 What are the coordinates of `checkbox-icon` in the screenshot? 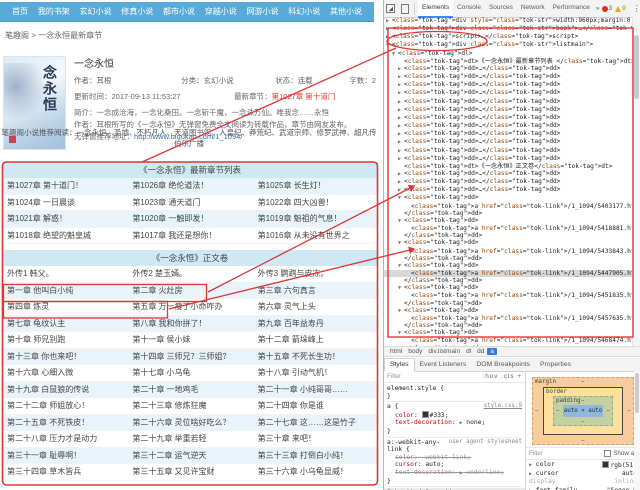 It's located at (608, 453).